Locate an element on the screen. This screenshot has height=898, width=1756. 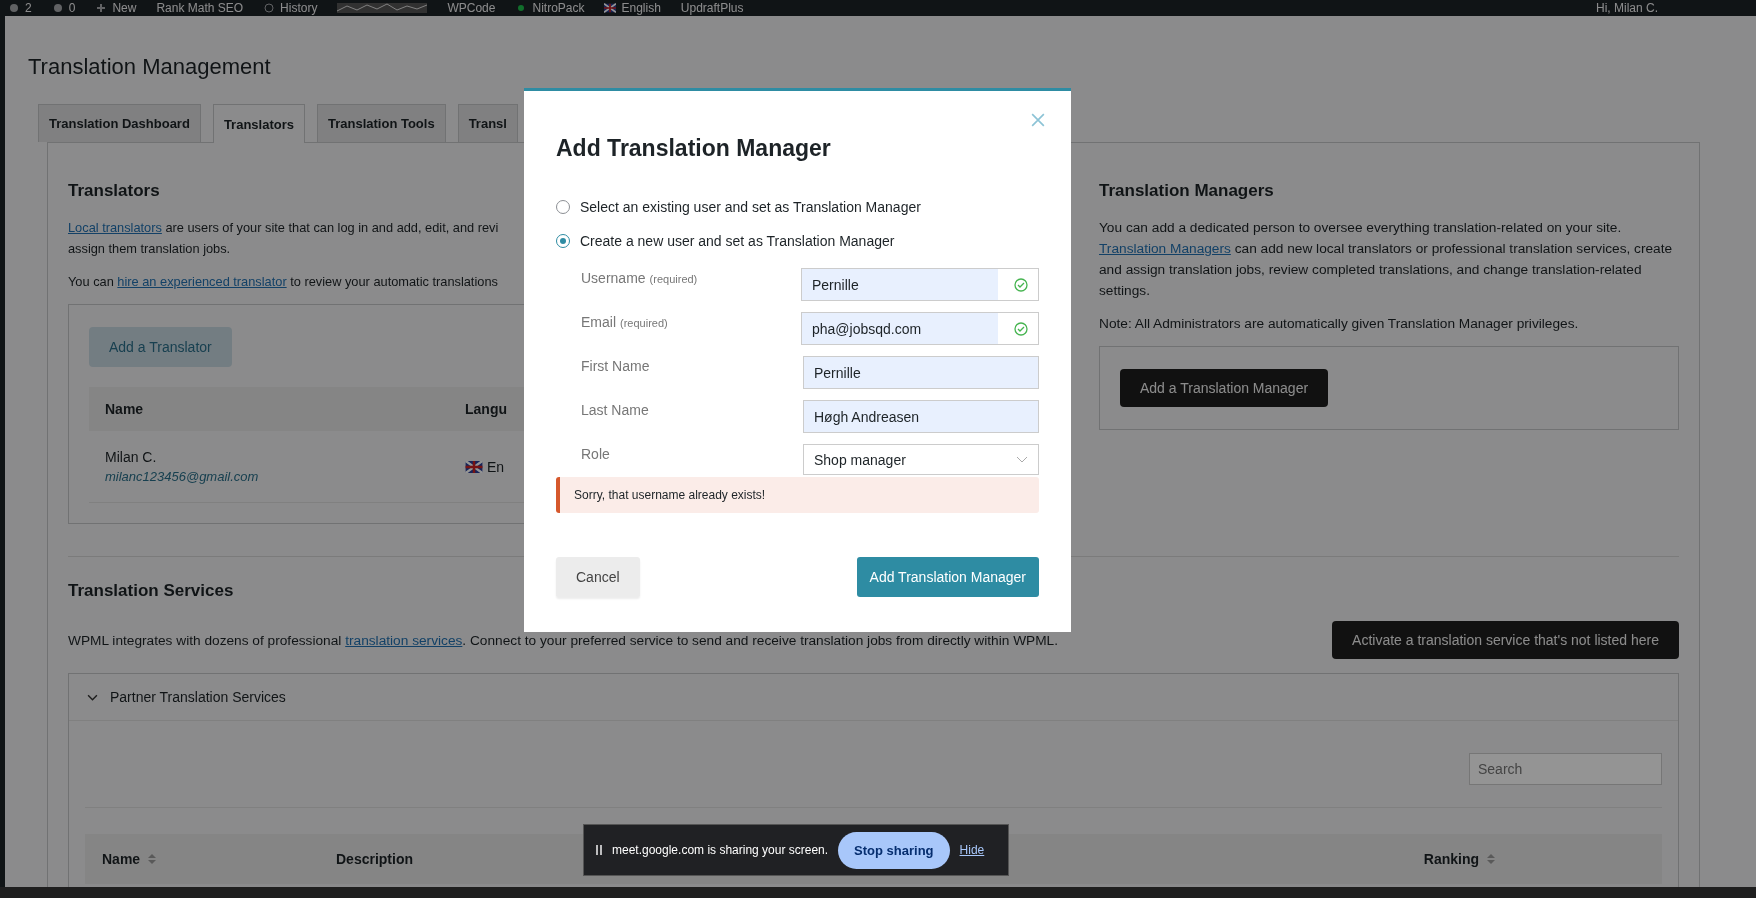
close-icon is located at coordinates (1038, 120).